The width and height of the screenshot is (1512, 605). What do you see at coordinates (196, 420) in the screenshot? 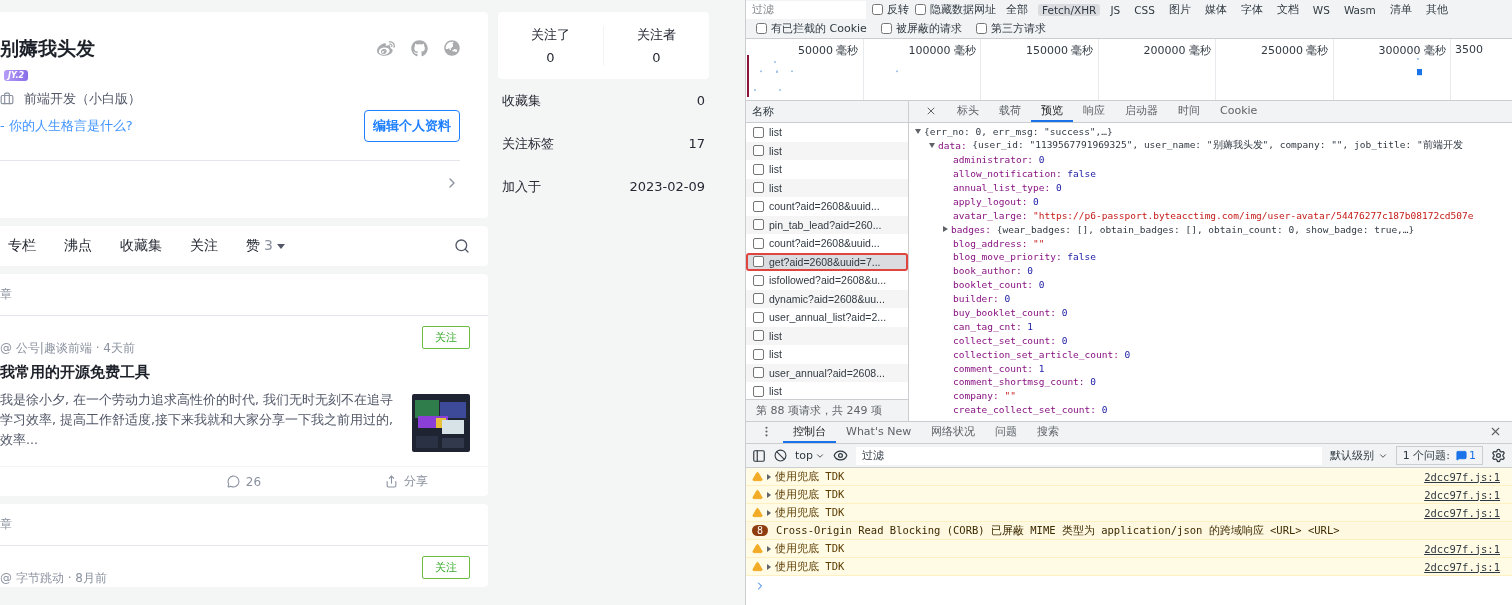
I see `excerpt-line: 学习效率, 提高工作舒适度,接下来我就和大家分享一下我之前用过的,` at bounding box center [196, 420].